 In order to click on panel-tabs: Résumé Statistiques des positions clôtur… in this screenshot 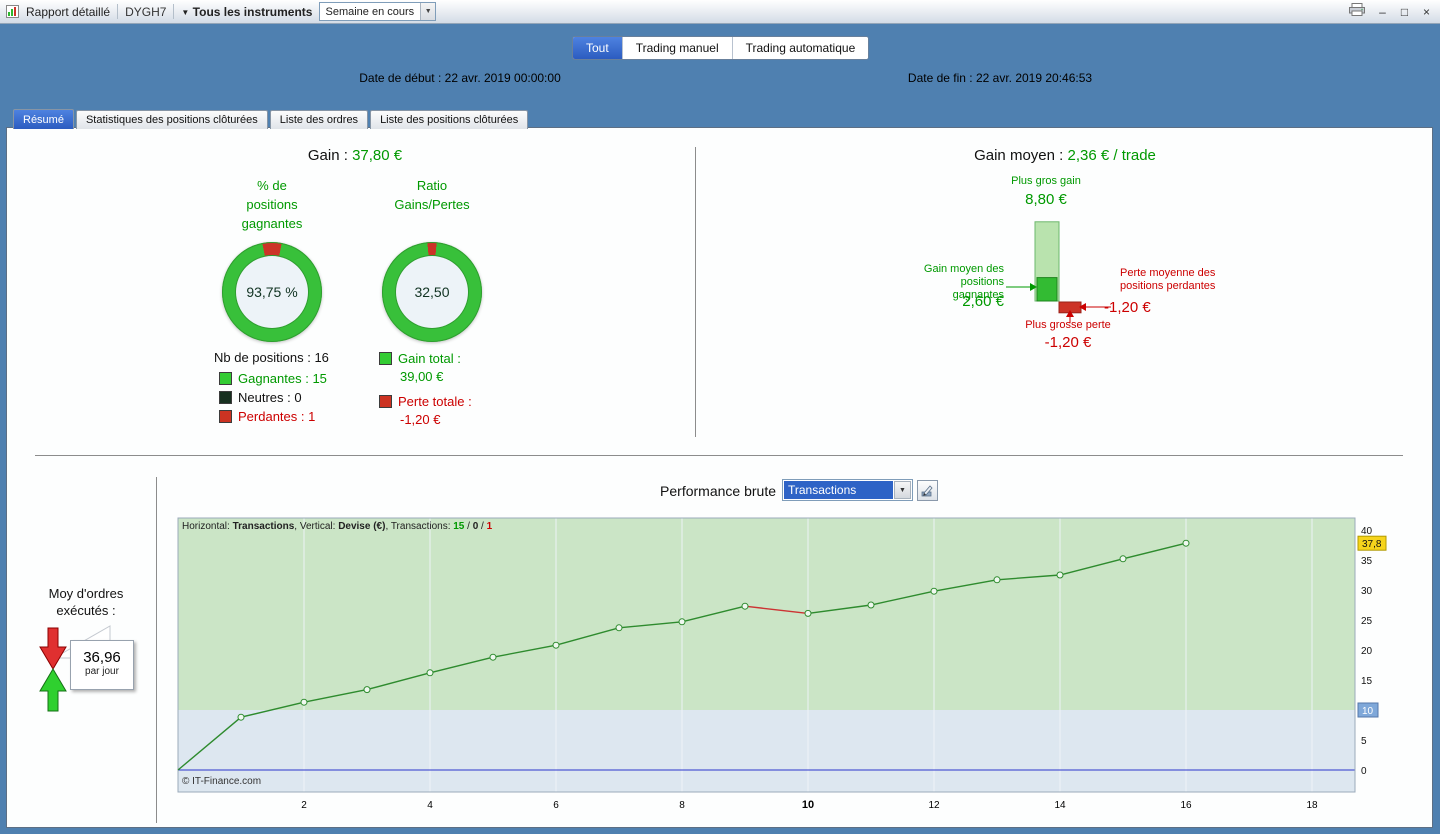, I will do `click(271, 119)`.